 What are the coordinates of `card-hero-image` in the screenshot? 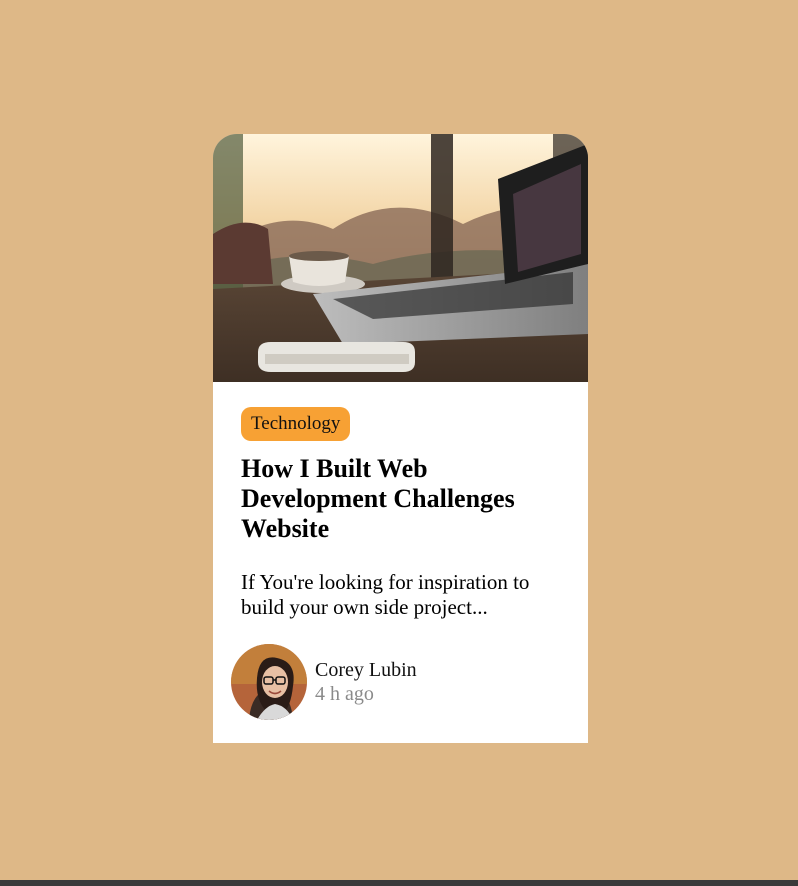 It's located at (400, 258).